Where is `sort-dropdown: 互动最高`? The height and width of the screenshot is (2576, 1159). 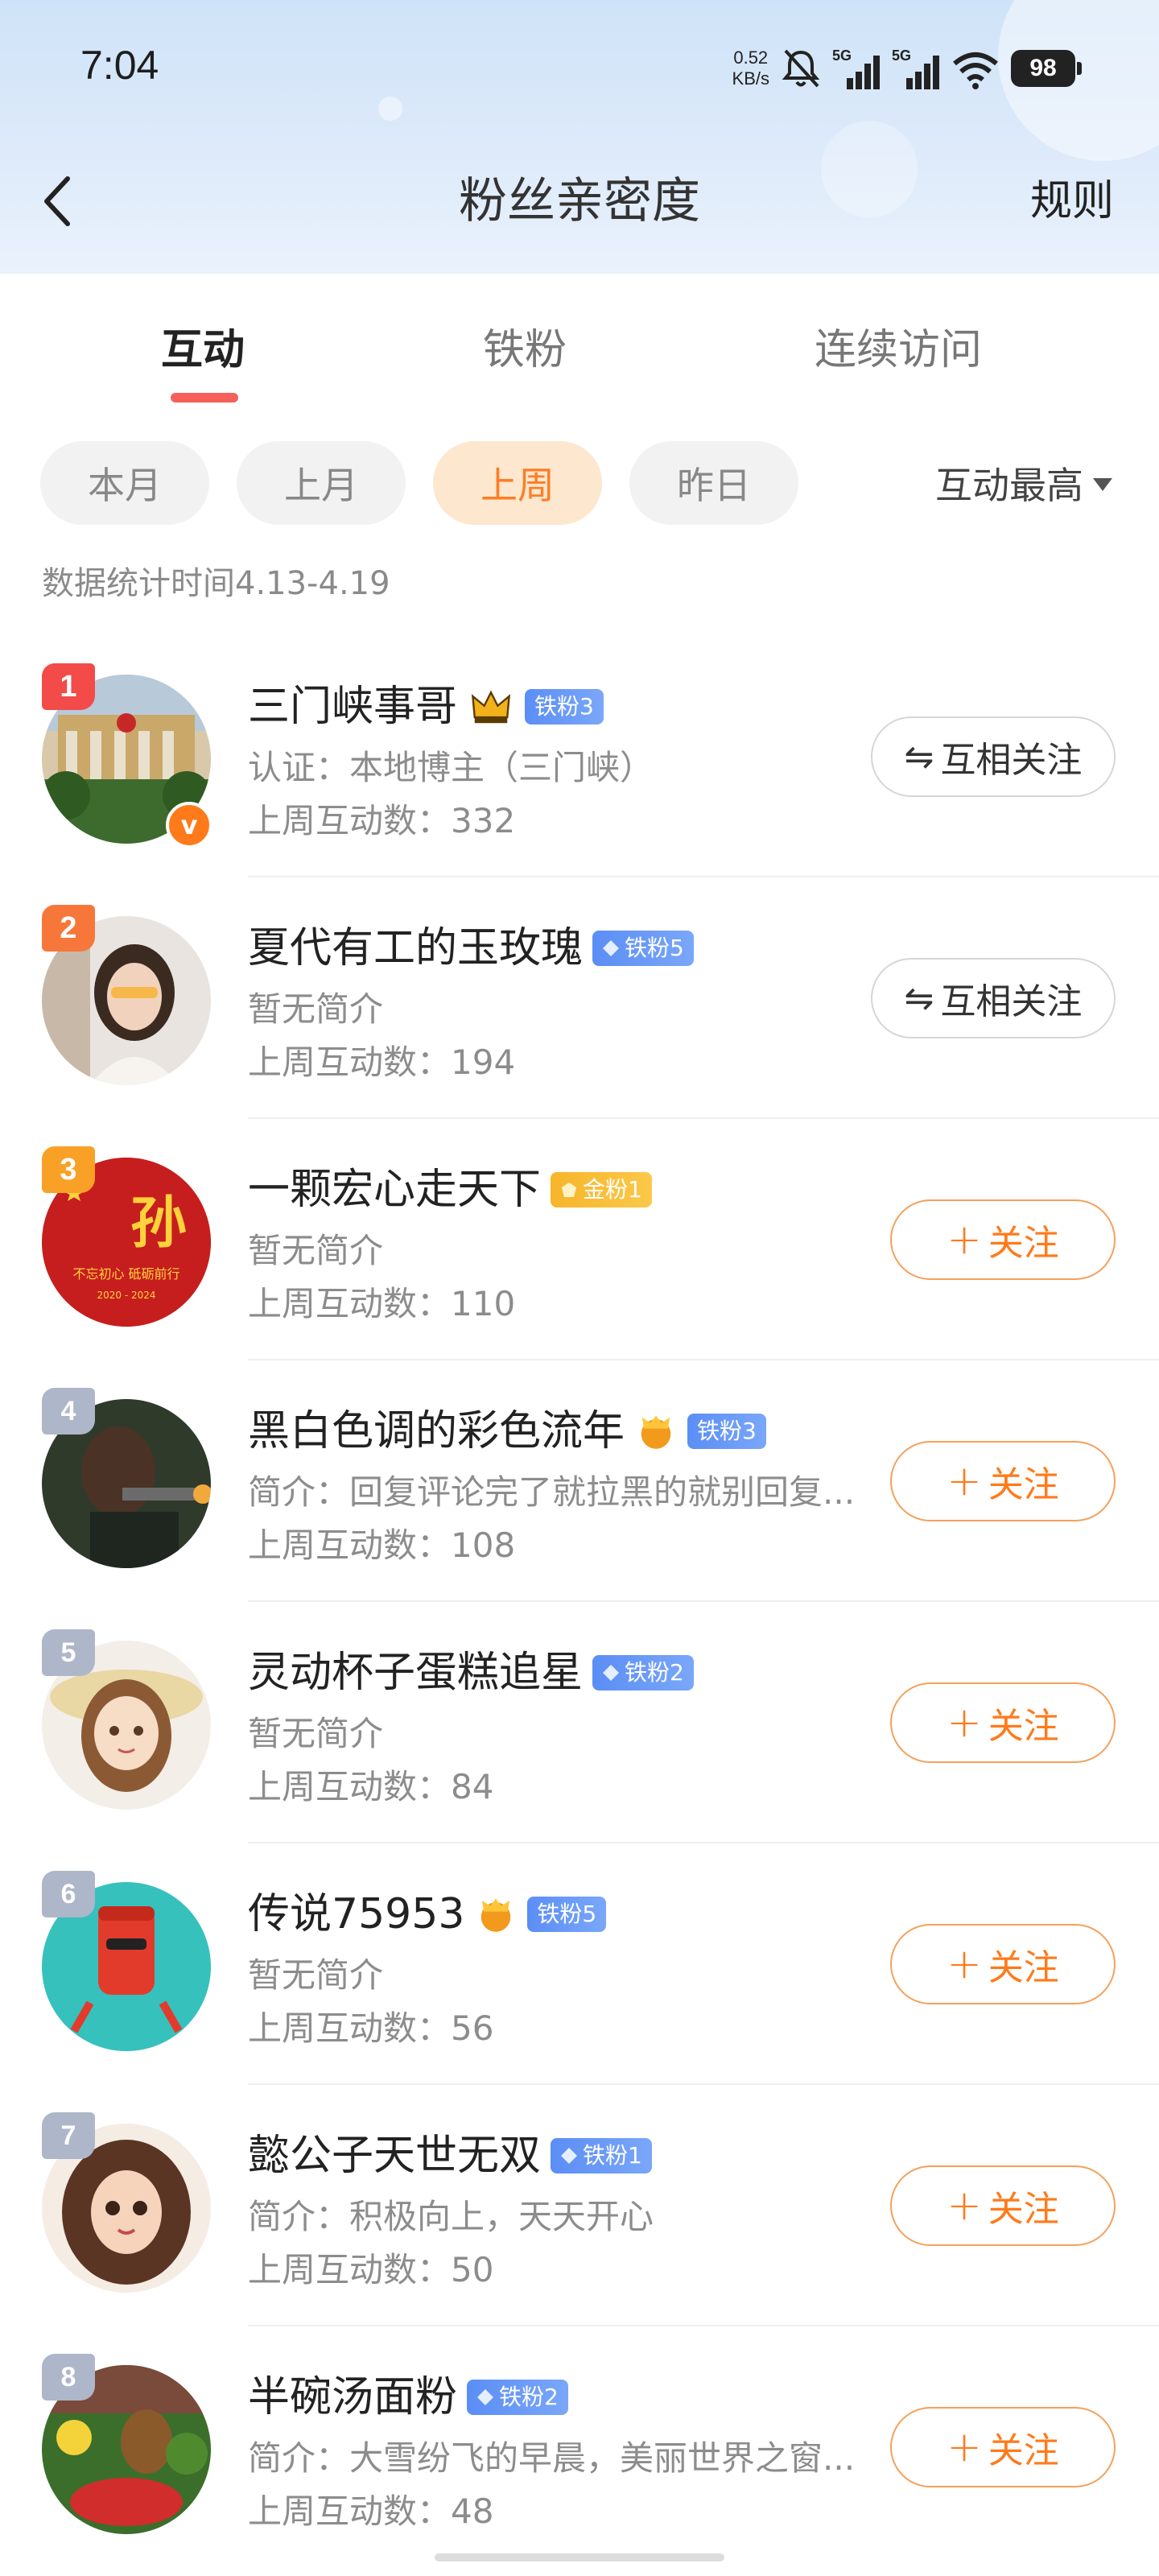 sort-dropdown: 互动最高 is located at coordinates (1023, 483).